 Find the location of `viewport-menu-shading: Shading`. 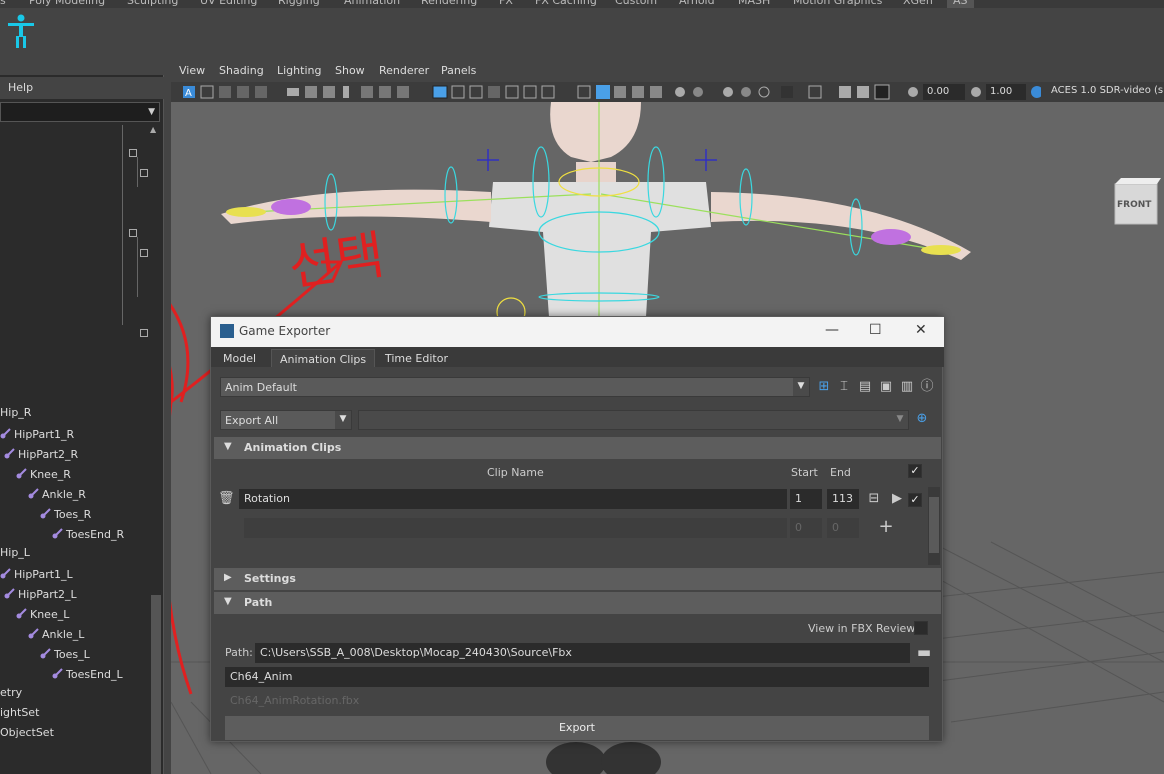

viewport-menu-shading: Shading is located at coordinates (241, 70).